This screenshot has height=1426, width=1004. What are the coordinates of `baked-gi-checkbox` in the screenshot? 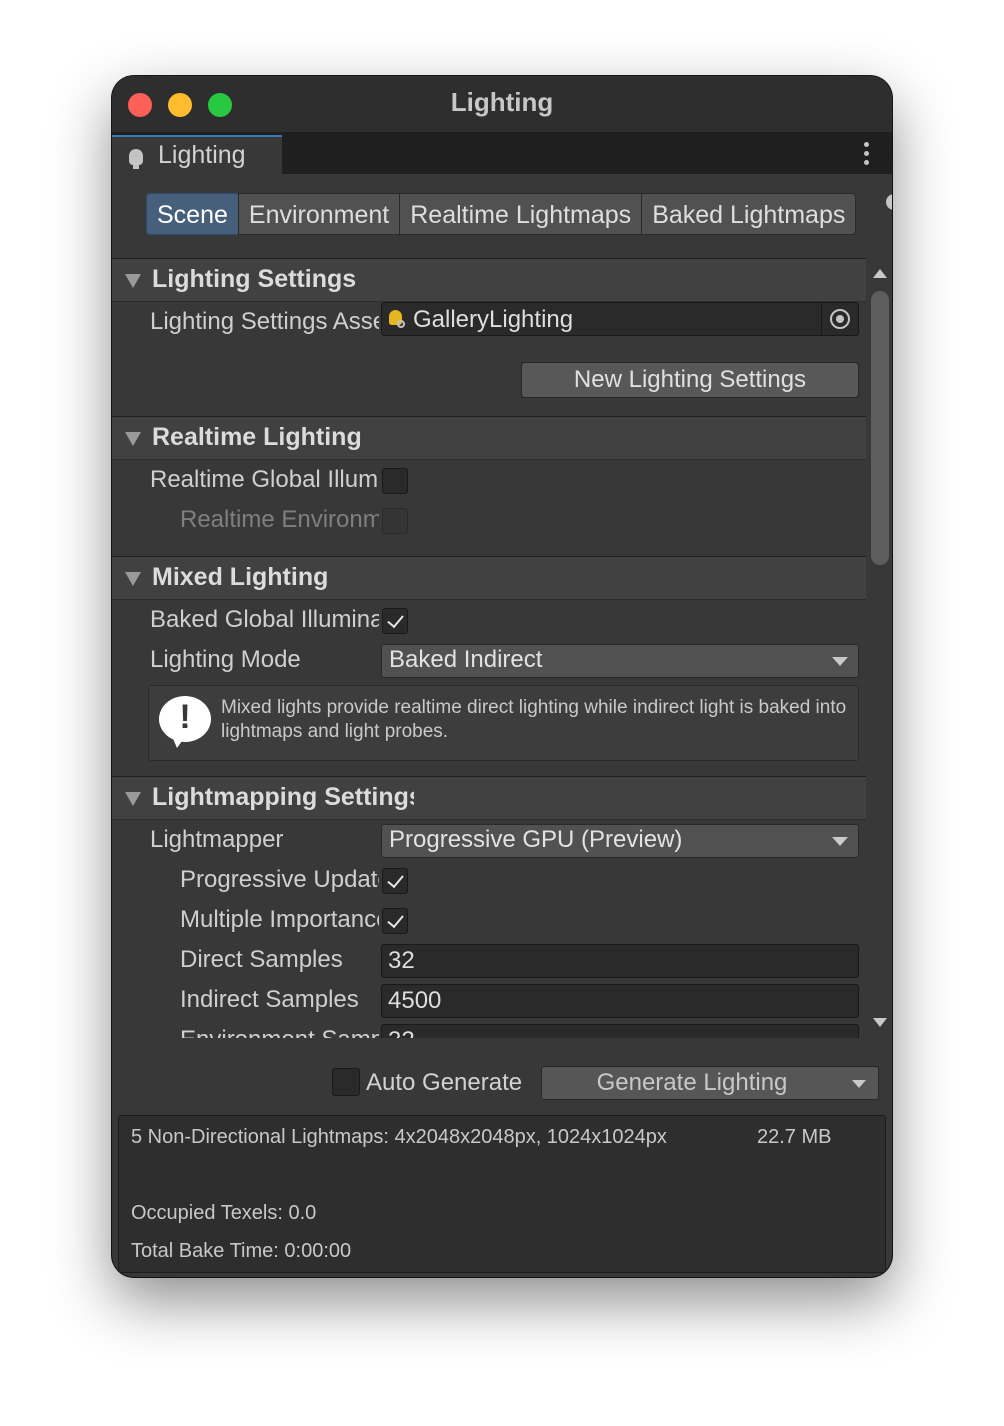 It's located at (395, 621).